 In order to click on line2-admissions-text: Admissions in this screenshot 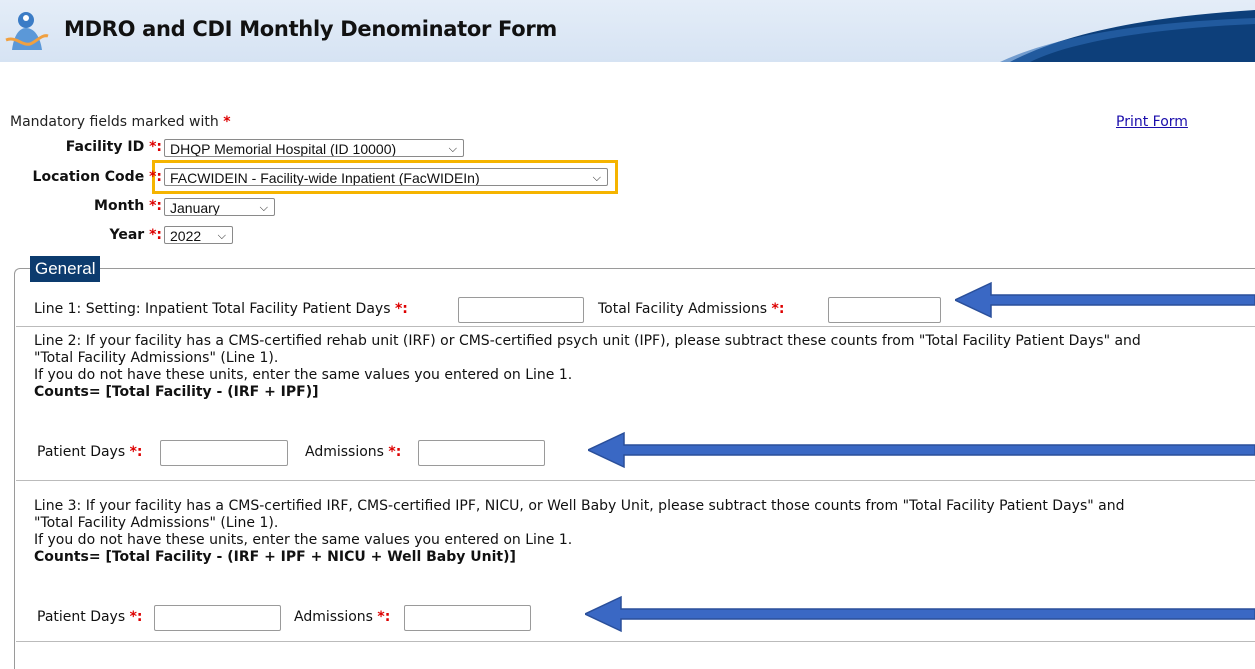, I will do `click(344, 452)`.